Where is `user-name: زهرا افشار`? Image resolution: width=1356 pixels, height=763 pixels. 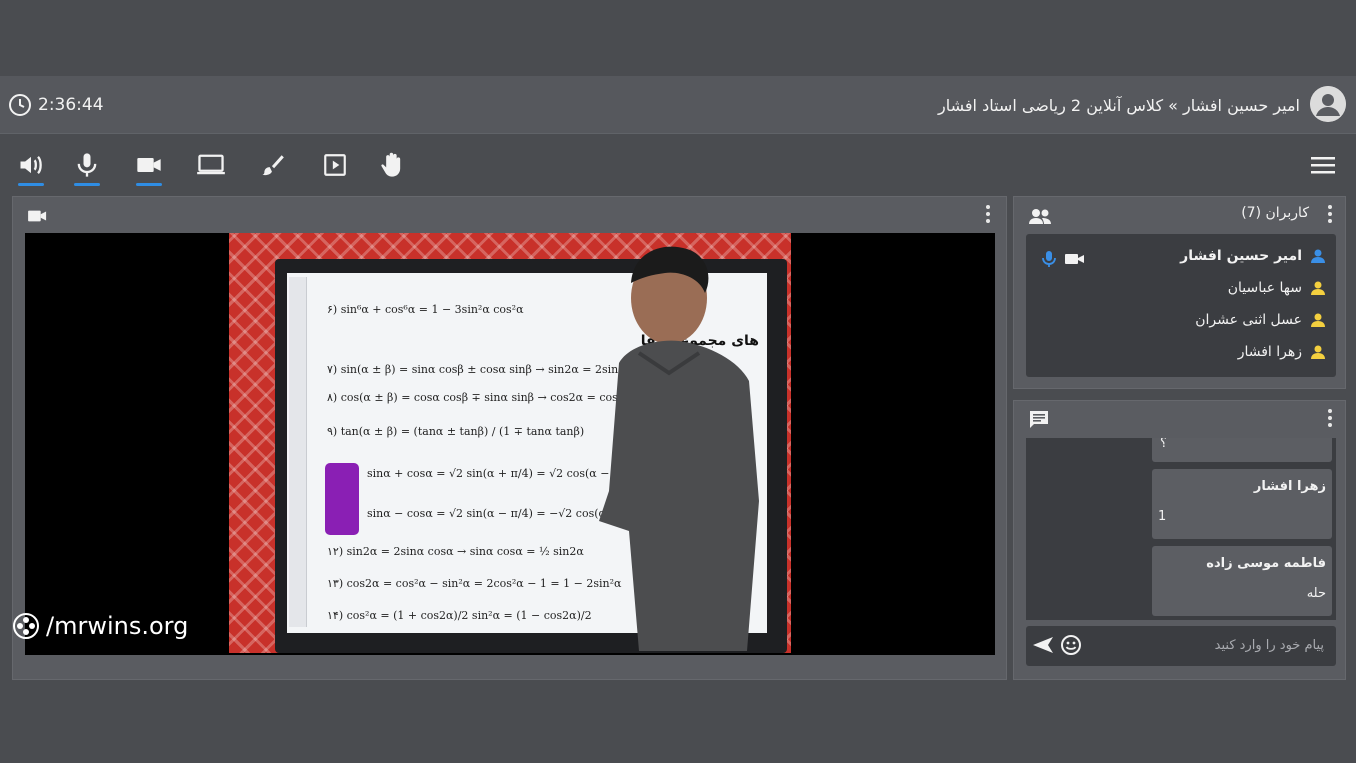
user-name: زهرا افشار is located at coordinates (1269, 352).